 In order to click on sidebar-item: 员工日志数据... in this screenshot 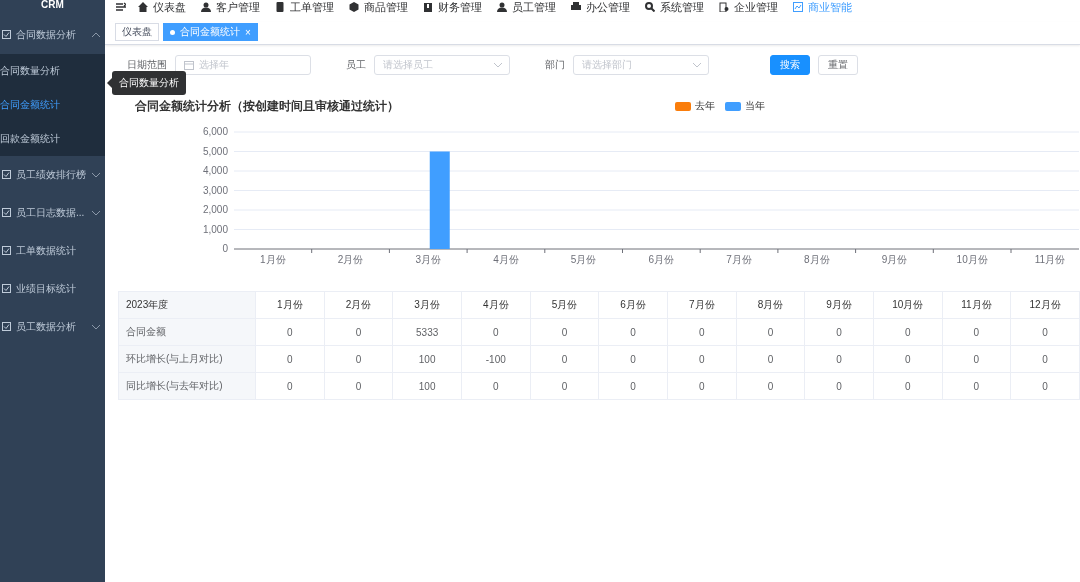, I will do `click(52, 213)`.